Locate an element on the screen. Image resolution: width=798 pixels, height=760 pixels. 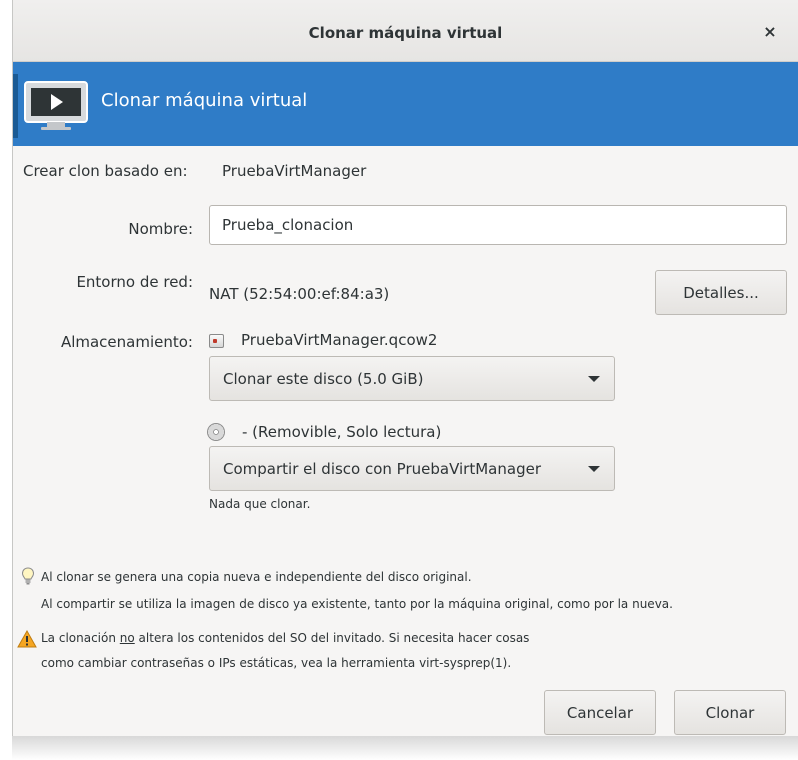
warning-icon is located at coordinates (27, 639).